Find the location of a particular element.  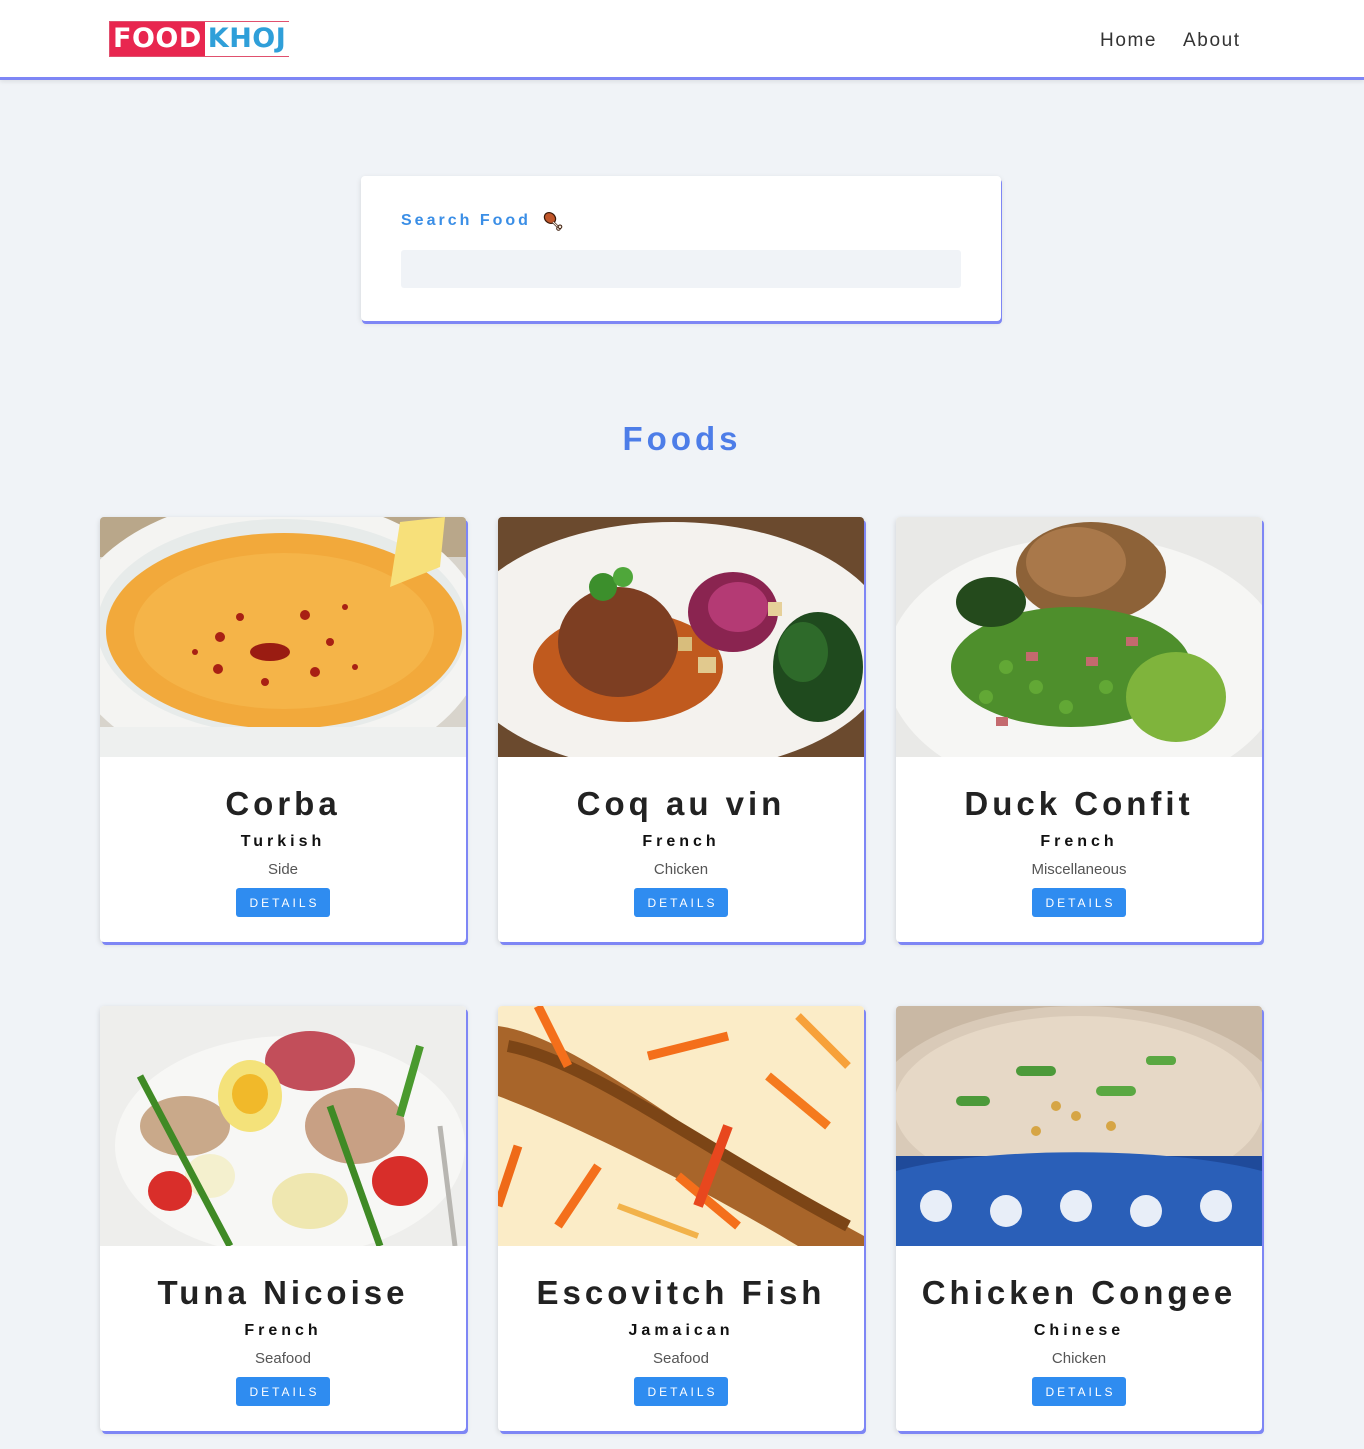

food-card: Corba Turkish Side DETAILS is located at coordinates (283, 729).